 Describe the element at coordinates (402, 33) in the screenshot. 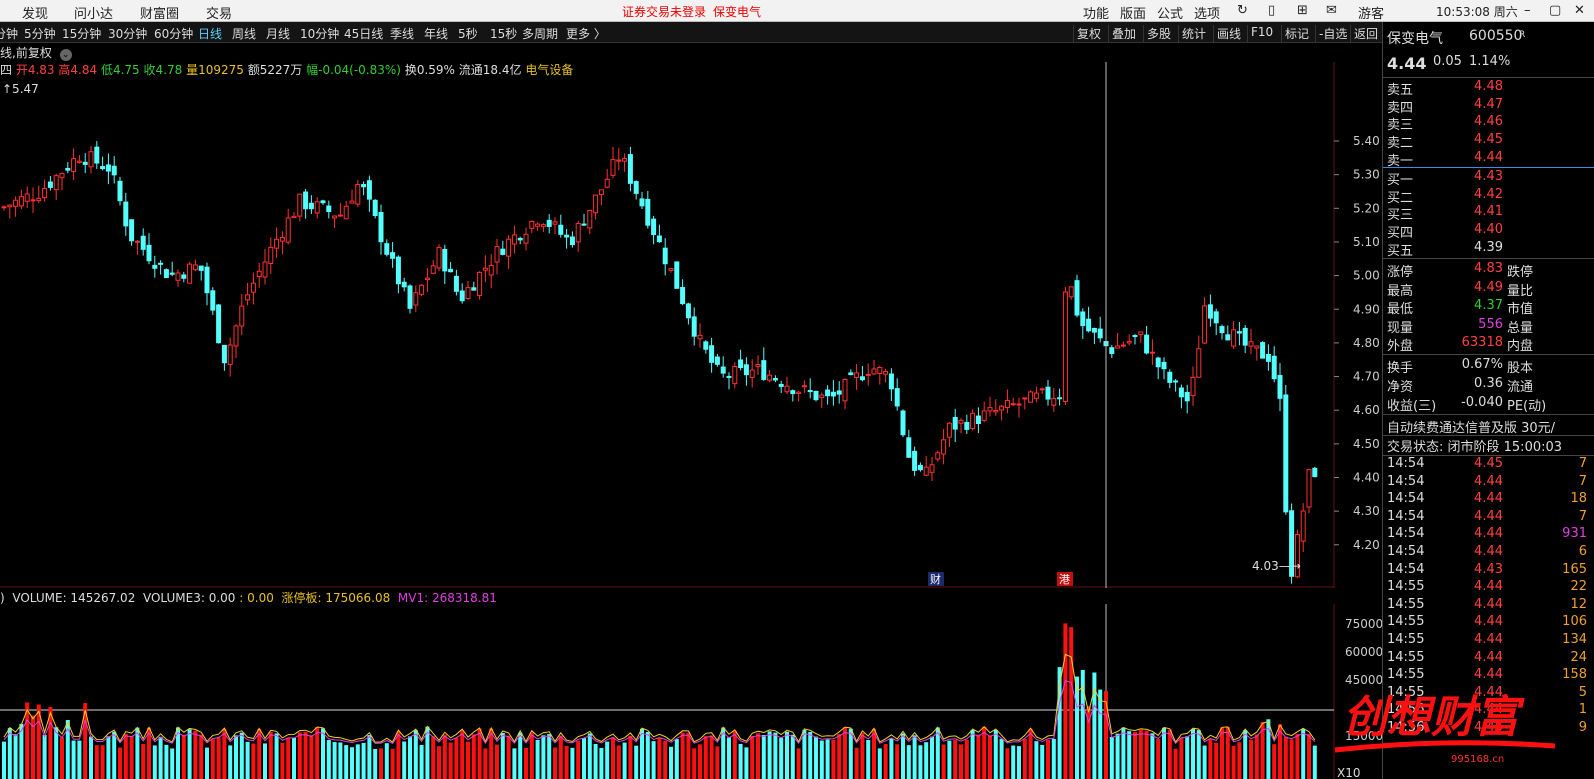

I see `period-10: 季线` at that location.